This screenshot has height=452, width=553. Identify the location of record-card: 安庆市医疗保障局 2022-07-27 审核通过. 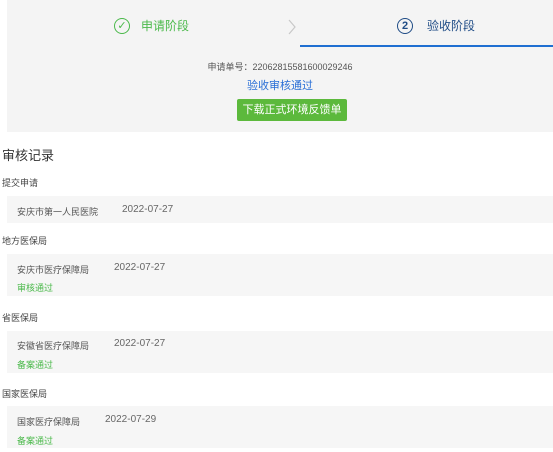
(280, 275).